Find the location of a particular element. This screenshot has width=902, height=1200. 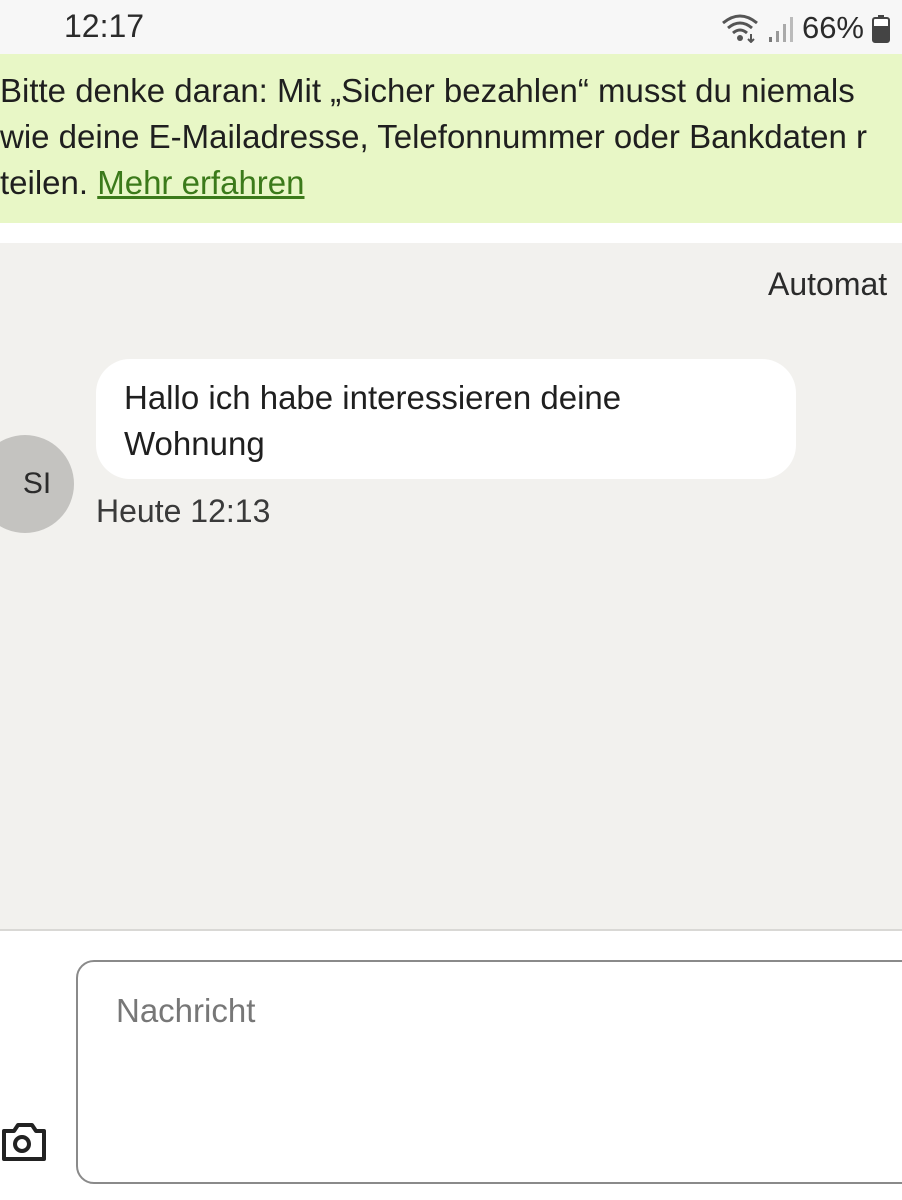

avatar: SI is located at coordinates (37, 484).